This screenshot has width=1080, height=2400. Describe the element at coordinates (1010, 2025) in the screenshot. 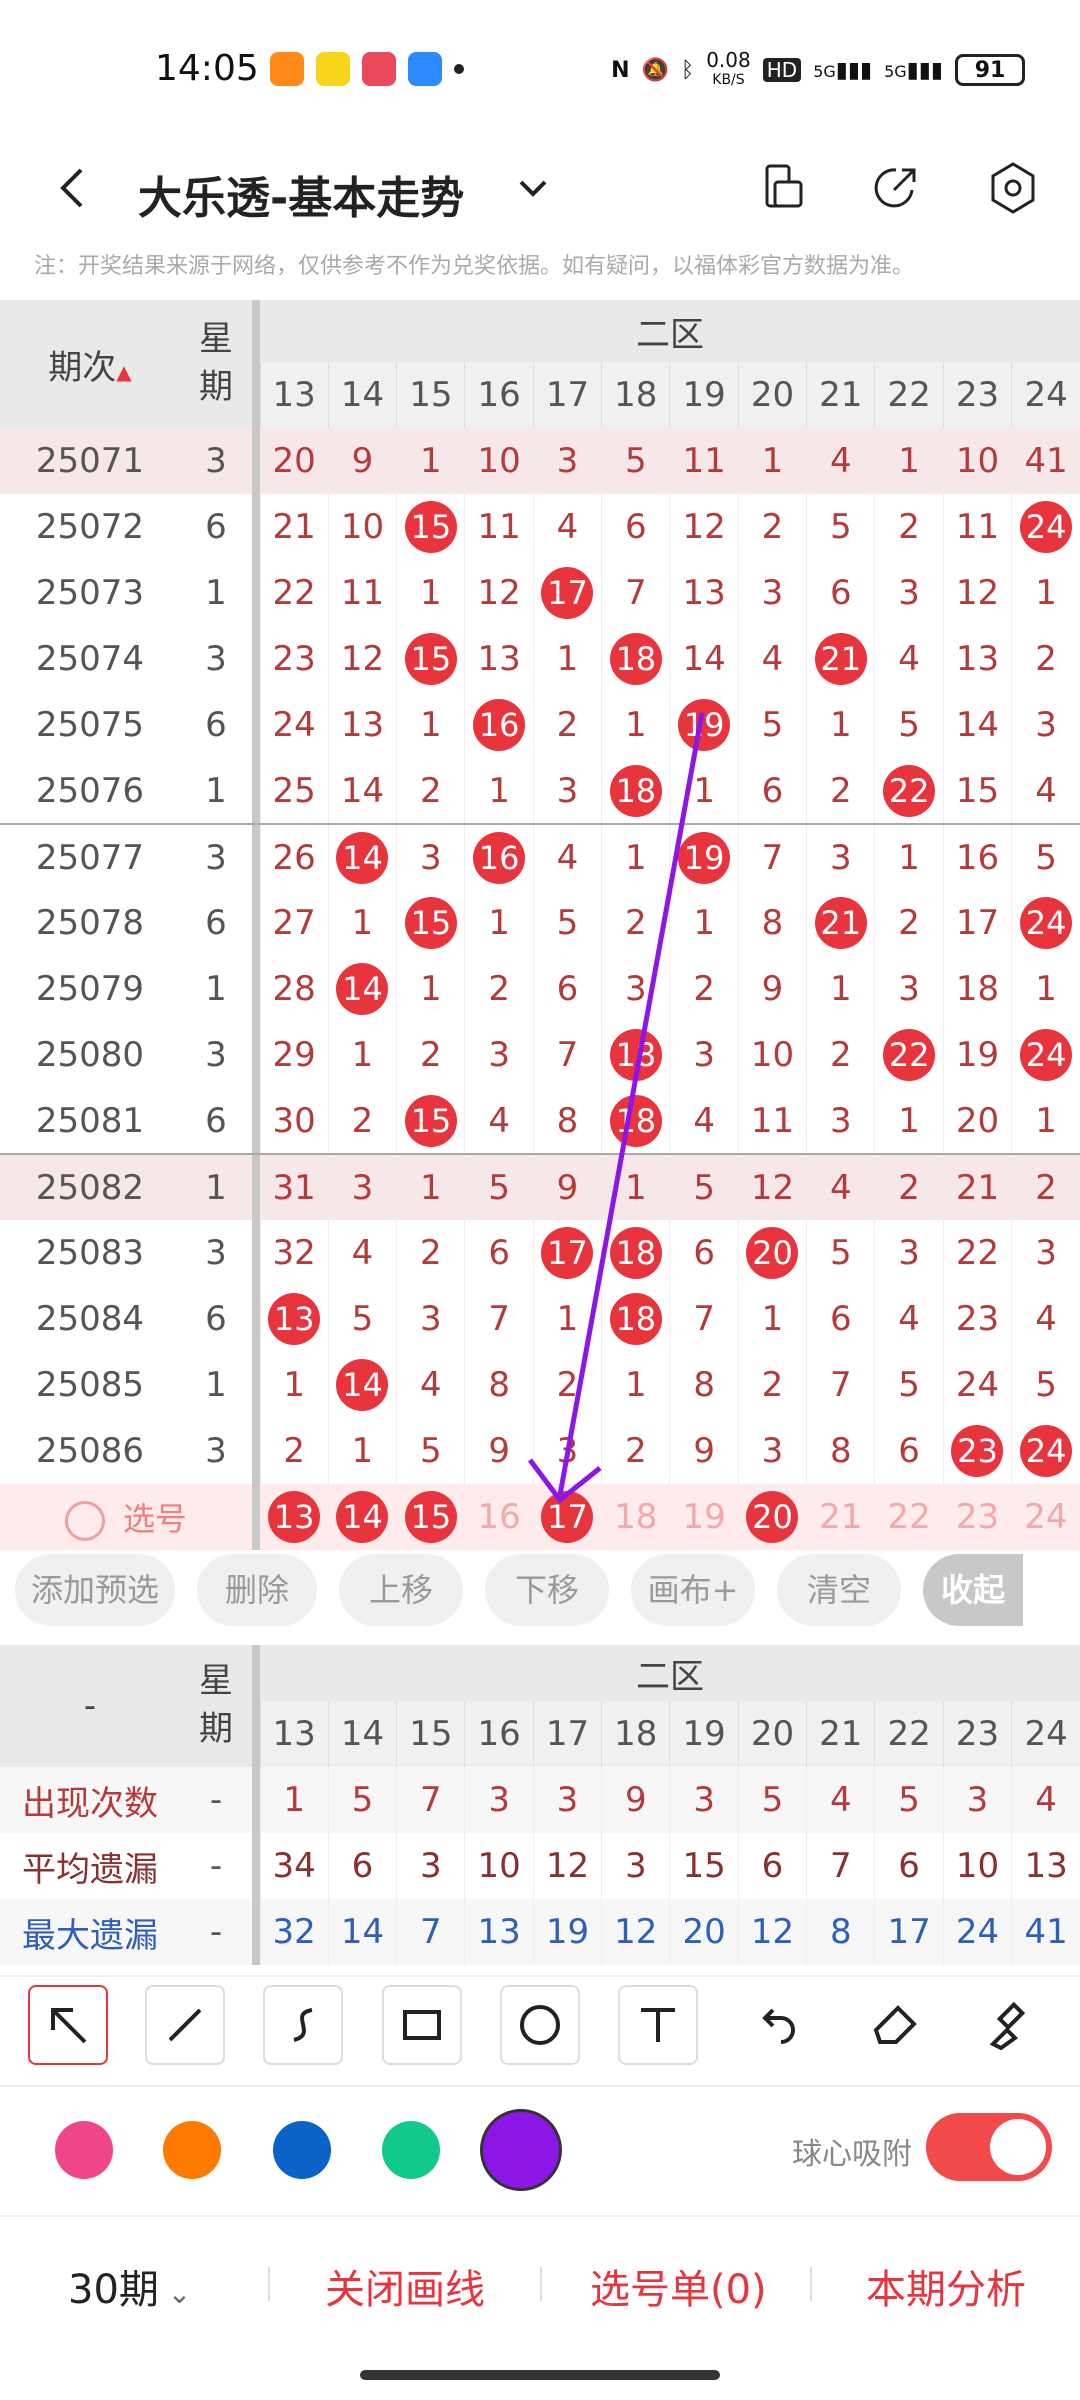

I see `clear-brush-icon` at that location.